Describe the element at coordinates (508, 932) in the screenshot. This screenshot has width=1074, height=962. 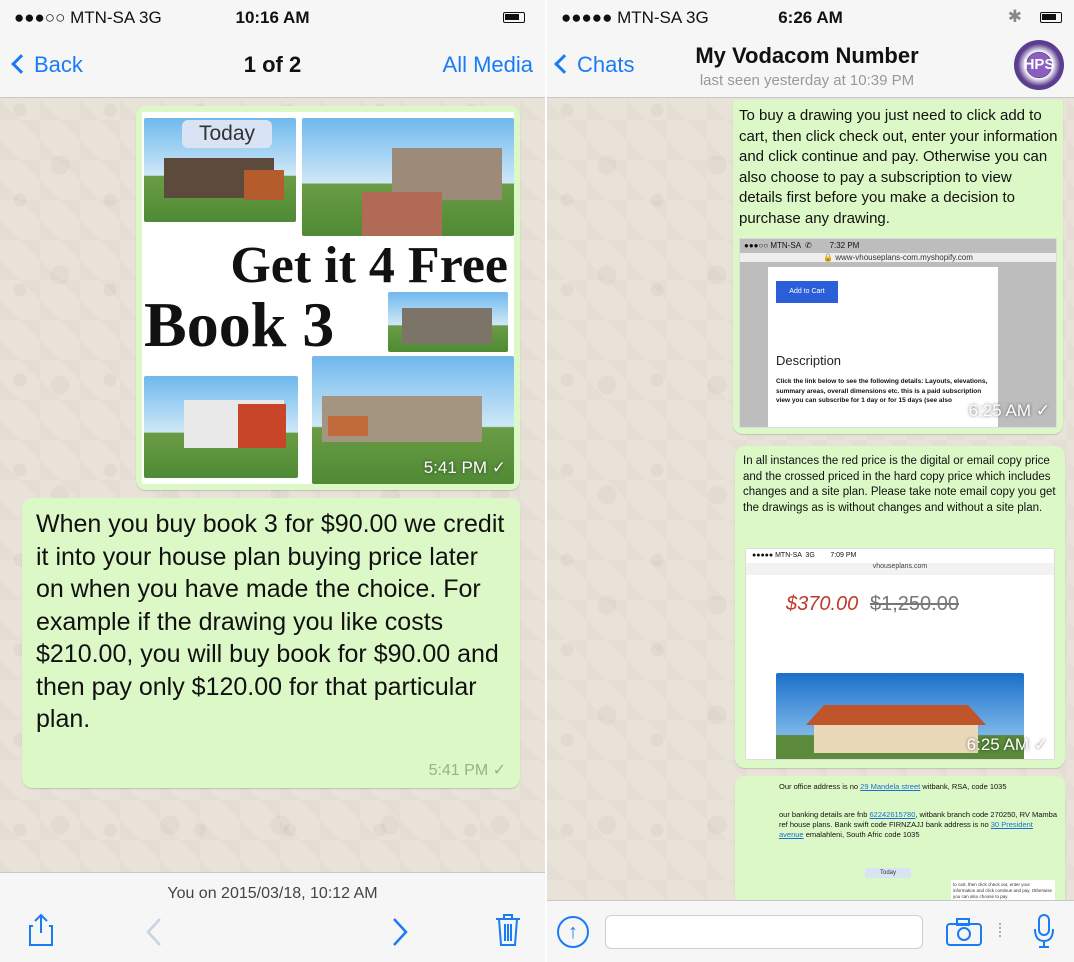
I see `trash-icon` at that location.